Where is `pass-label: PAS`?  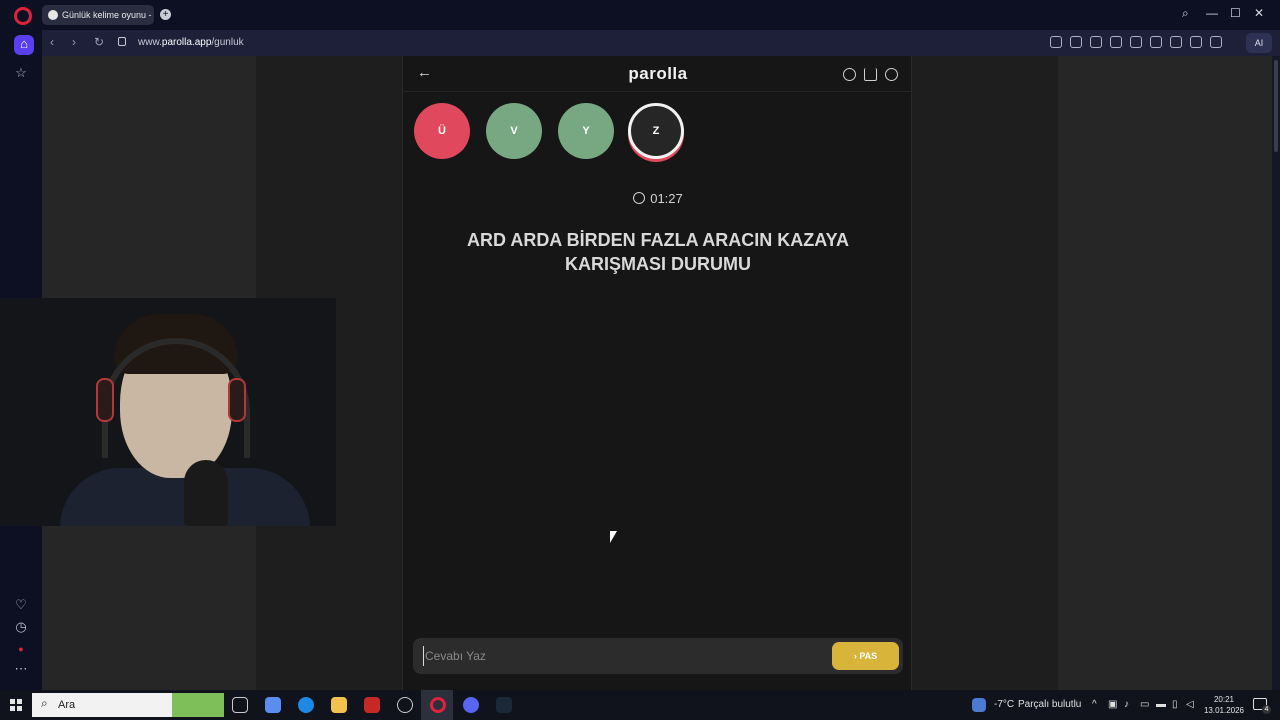
pass-label: PAS is located at coordinates (868, 656).